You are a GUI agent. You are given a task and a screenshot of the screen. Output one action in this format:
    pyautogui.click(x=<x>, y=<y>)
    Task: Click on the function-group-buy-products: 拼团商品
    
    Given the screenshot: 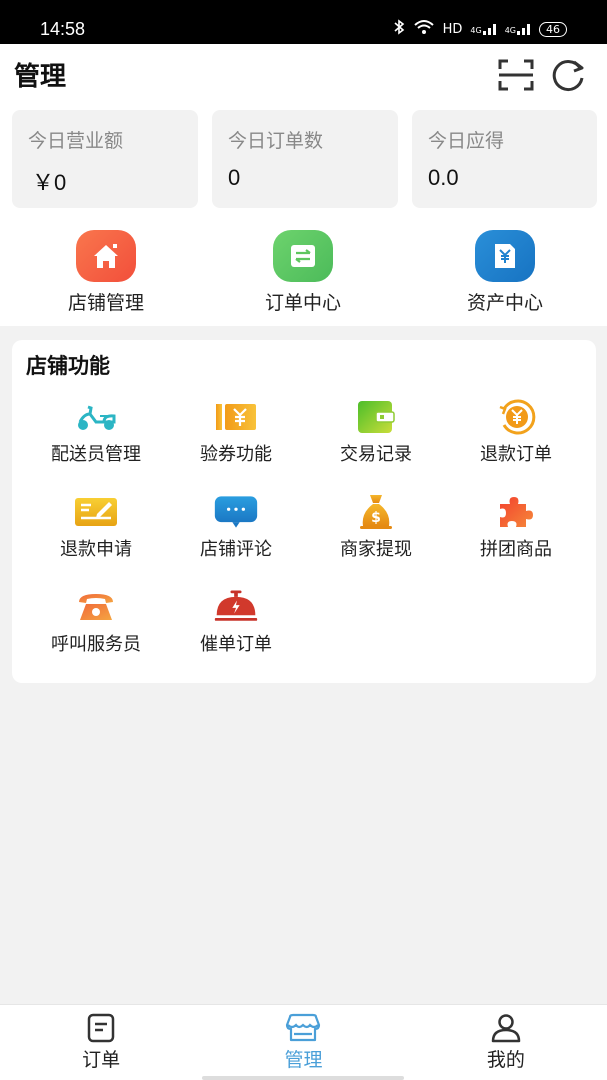 What is the action you would take?
    pyautogui.click(x=516, y=530)
    